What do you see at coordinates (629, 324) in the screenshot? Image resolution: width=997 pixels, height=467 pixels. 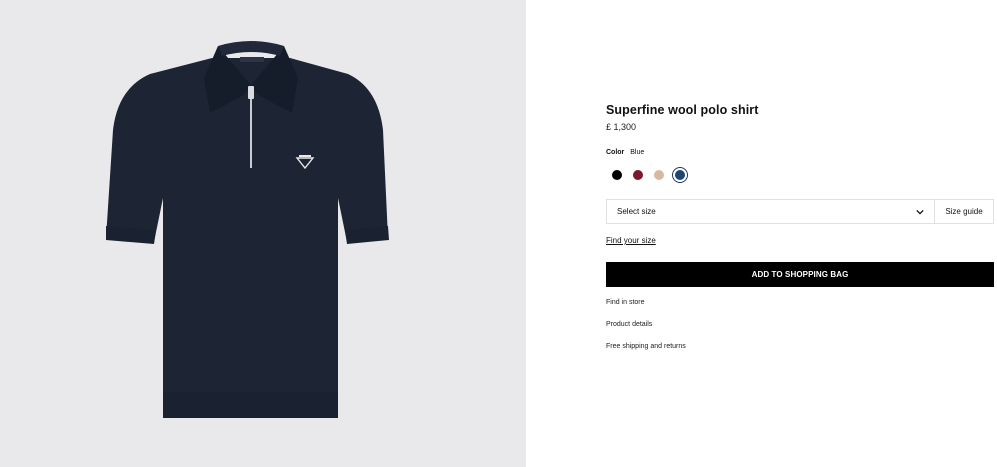 I see `product-details-link: Product details` at bounding box center [629, 324].